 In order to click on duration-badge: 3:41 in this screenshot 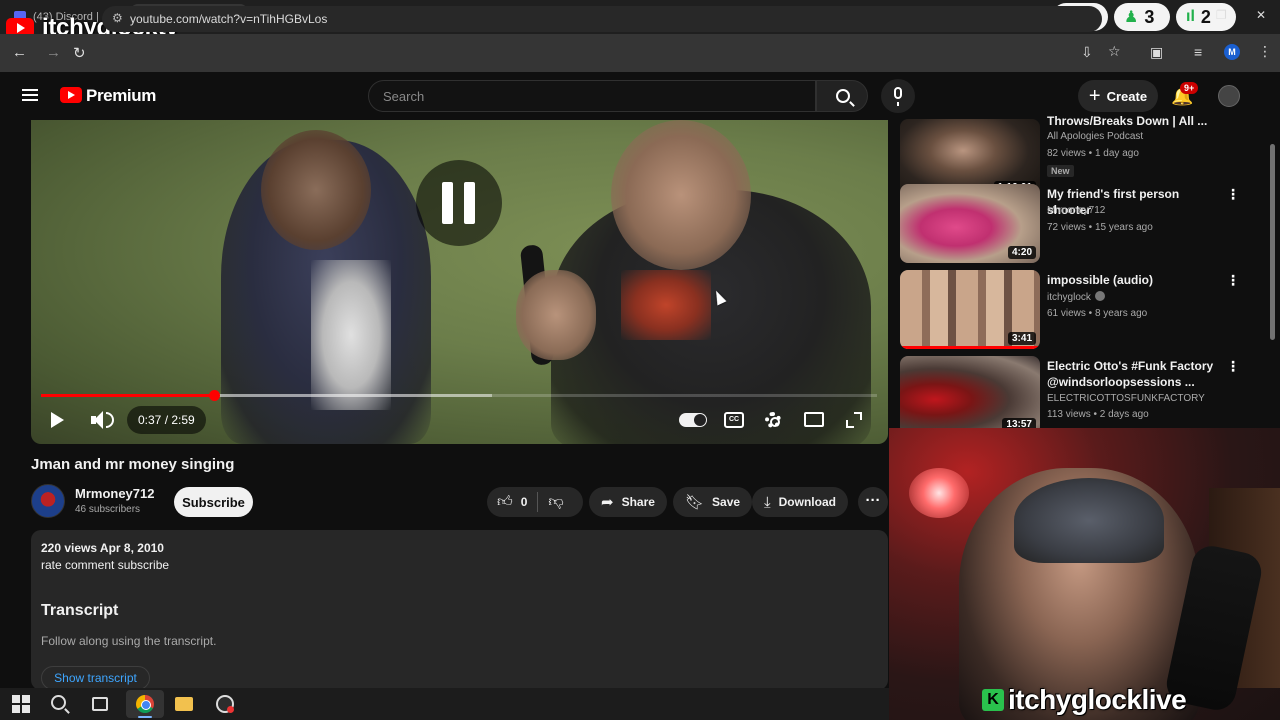, I will do `click(1021, 338)`.